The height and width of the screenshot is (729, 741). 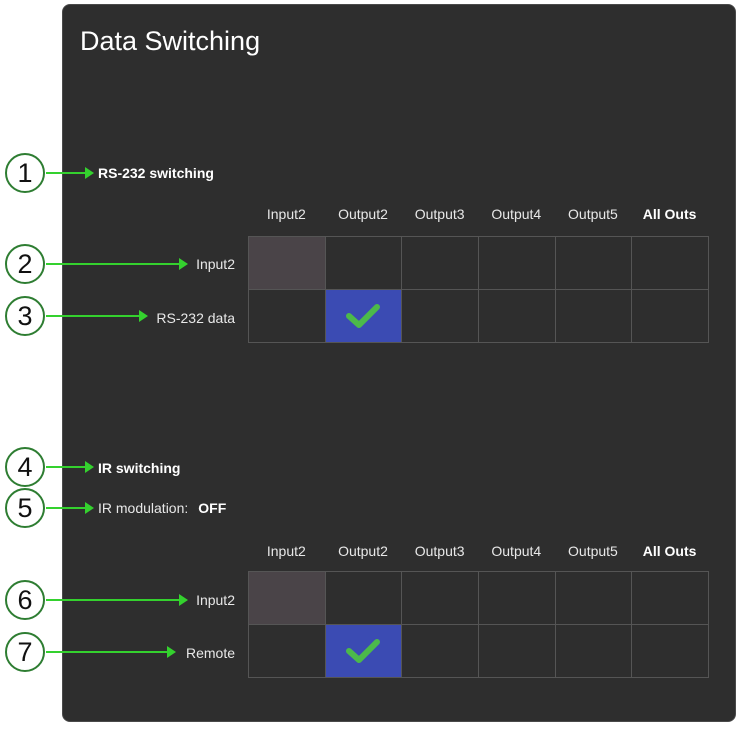 I want to click on rs232-col-output4: Output4, so click(x=516, y=214).